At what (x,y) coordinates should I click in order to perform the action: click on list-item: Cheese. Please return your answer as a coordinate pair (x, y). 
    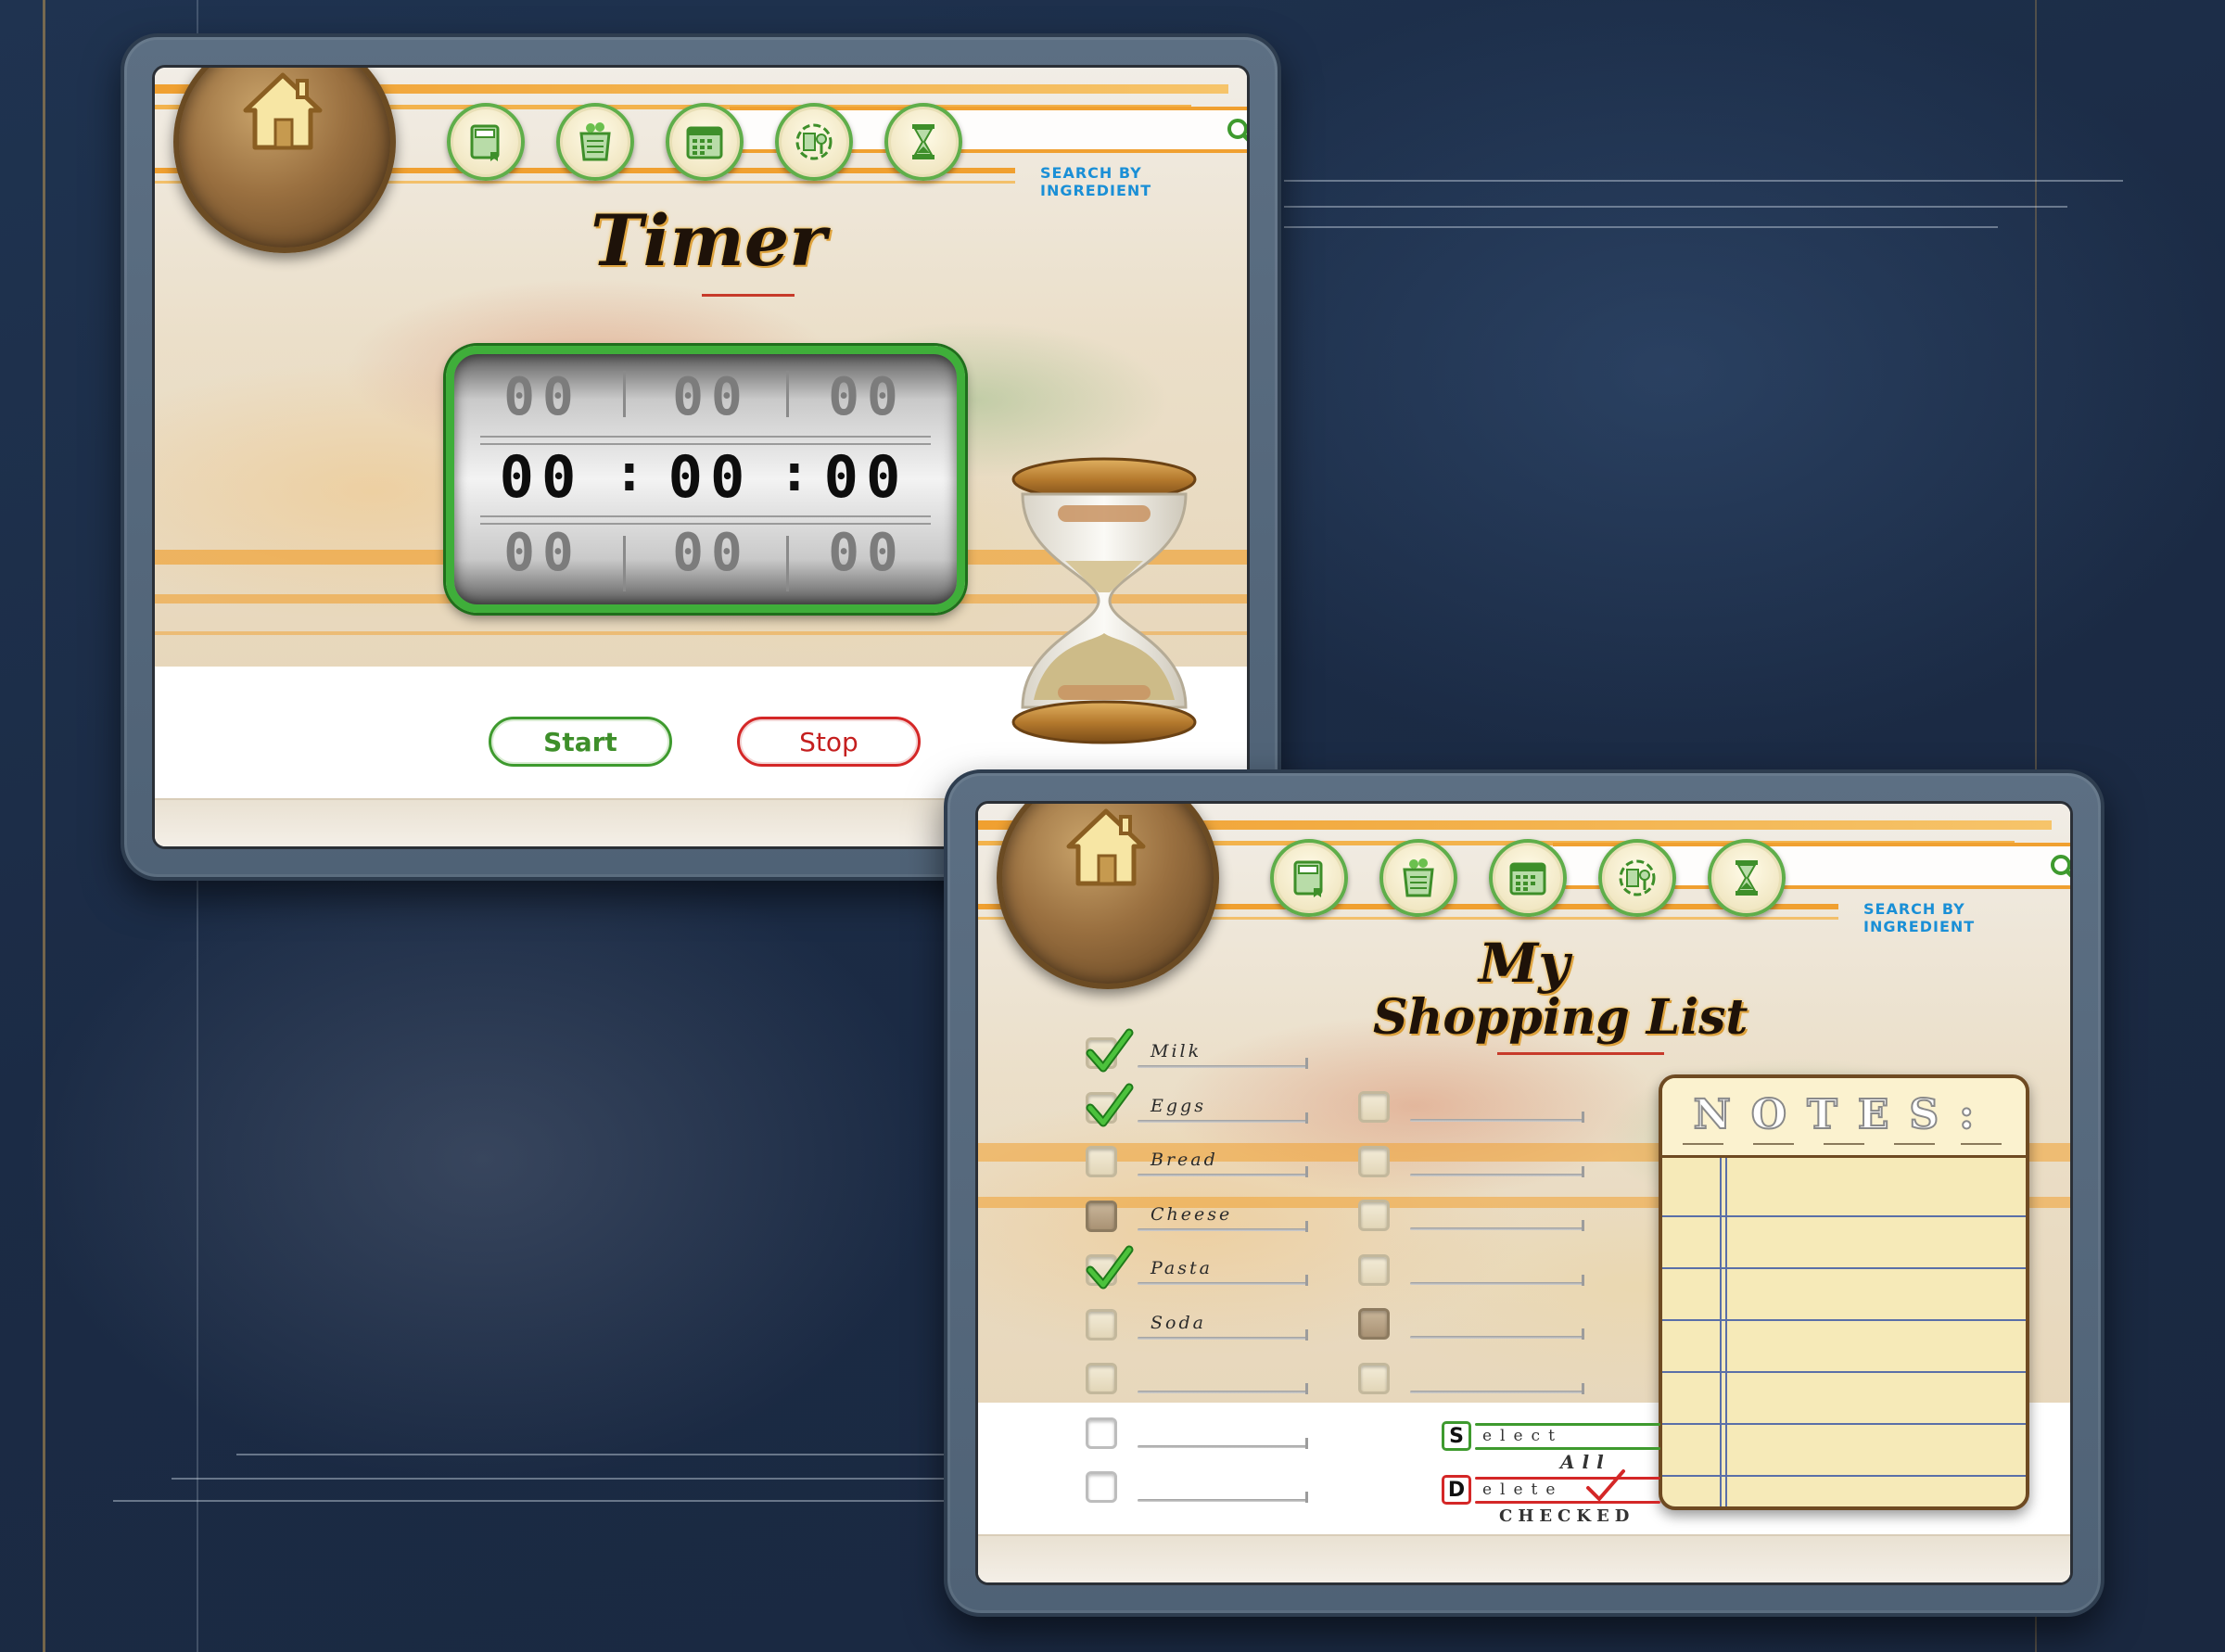
    Looking at the image, I should click on (1197, 1216).